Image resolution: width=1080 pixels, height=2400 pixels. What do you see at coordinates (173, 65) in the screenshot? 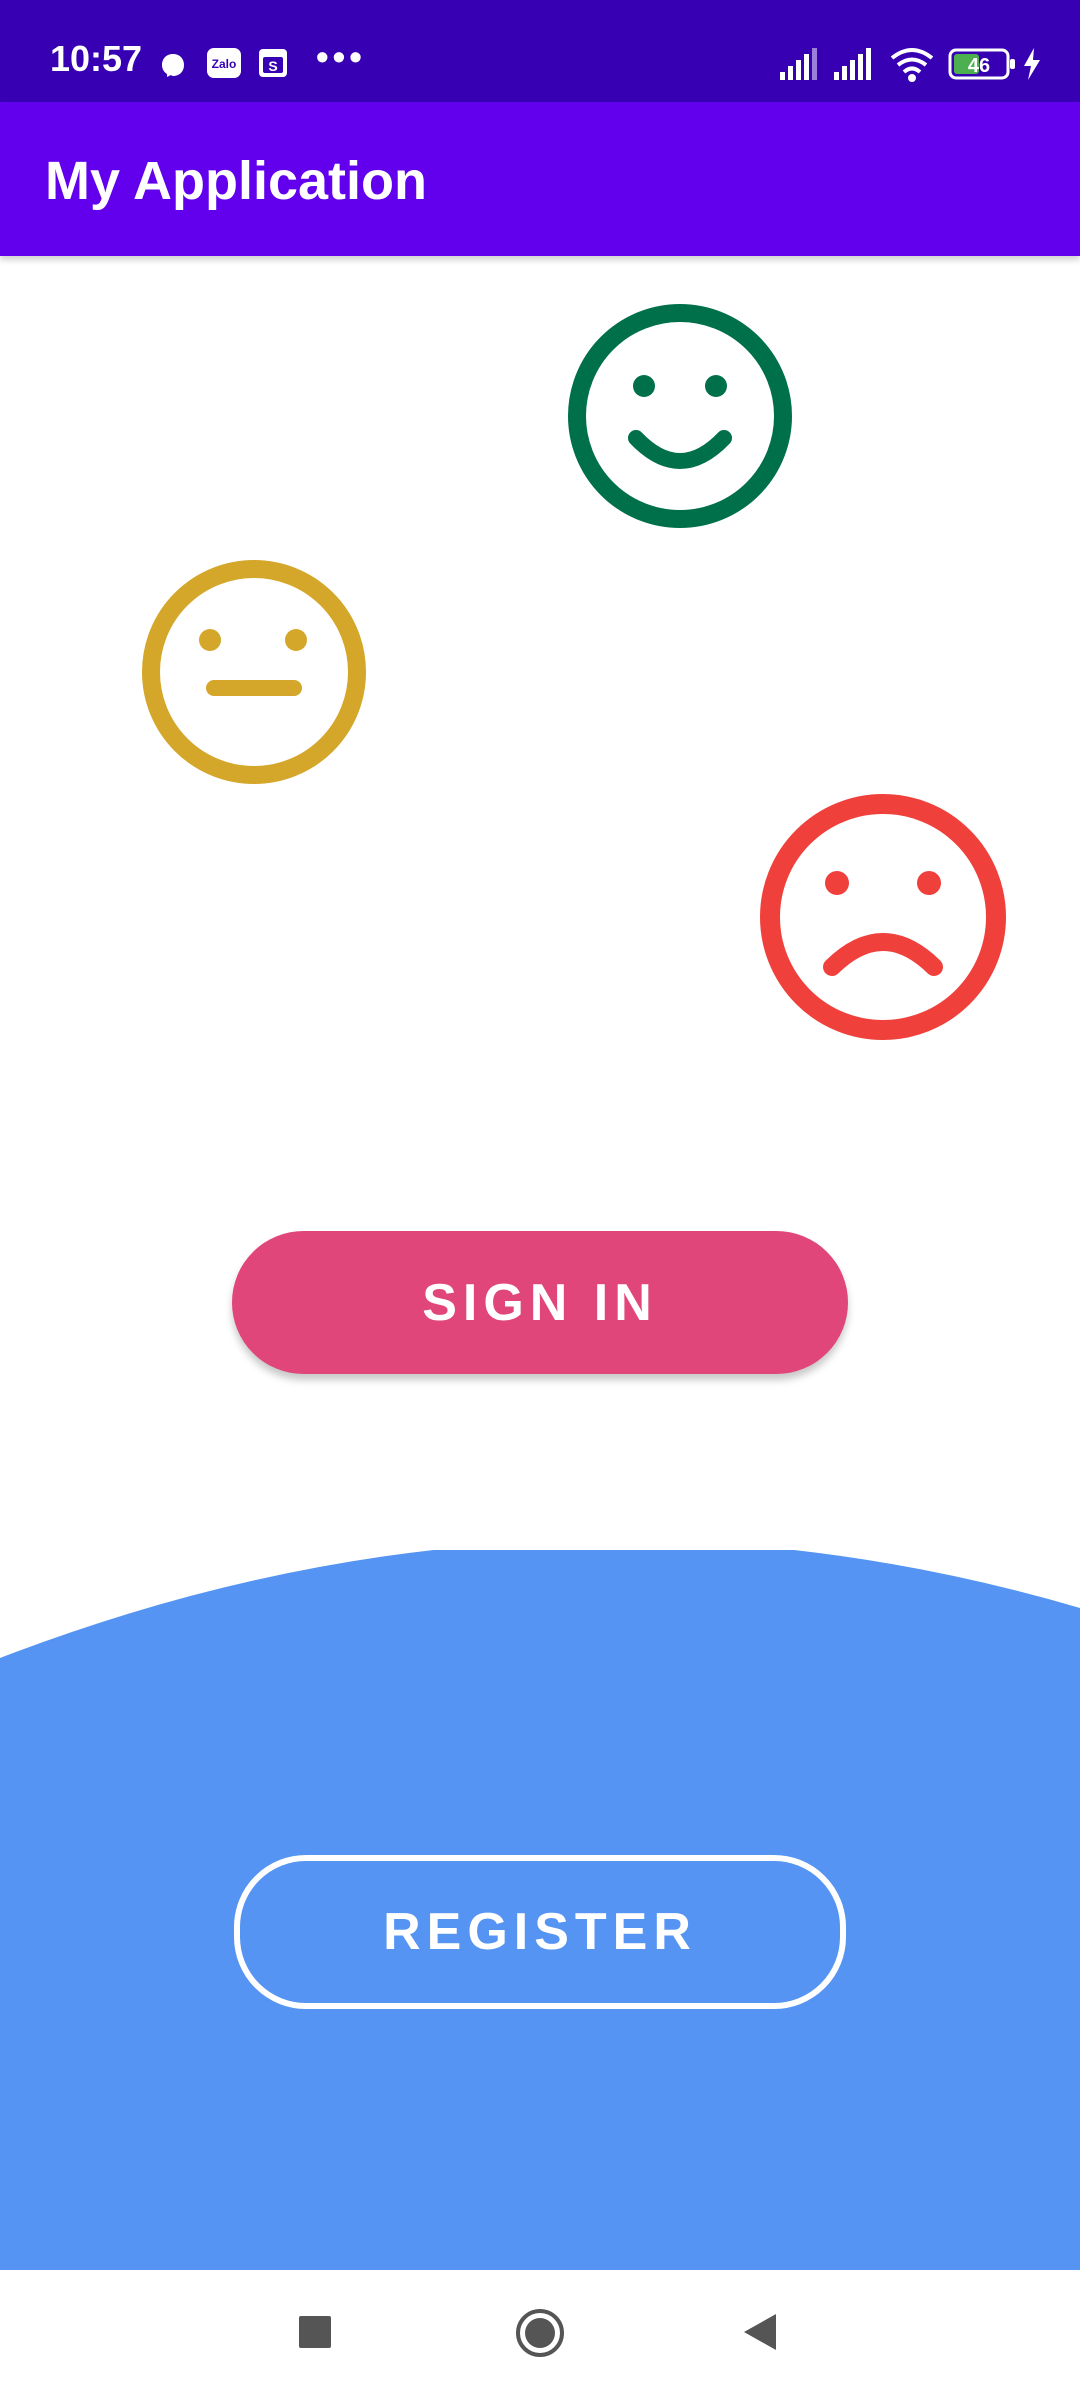
I see `messenger-icon` at bounding box center [173, 65].